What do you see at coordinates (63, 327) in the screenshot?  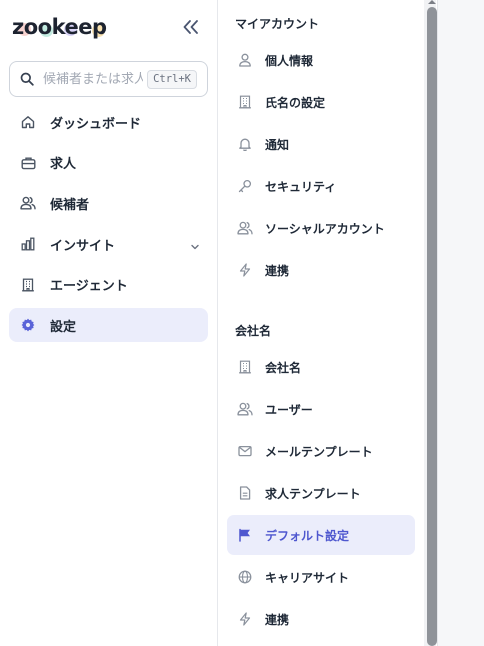 I see `sidebar-item-label: 設定` at bounding box center [63, 327].